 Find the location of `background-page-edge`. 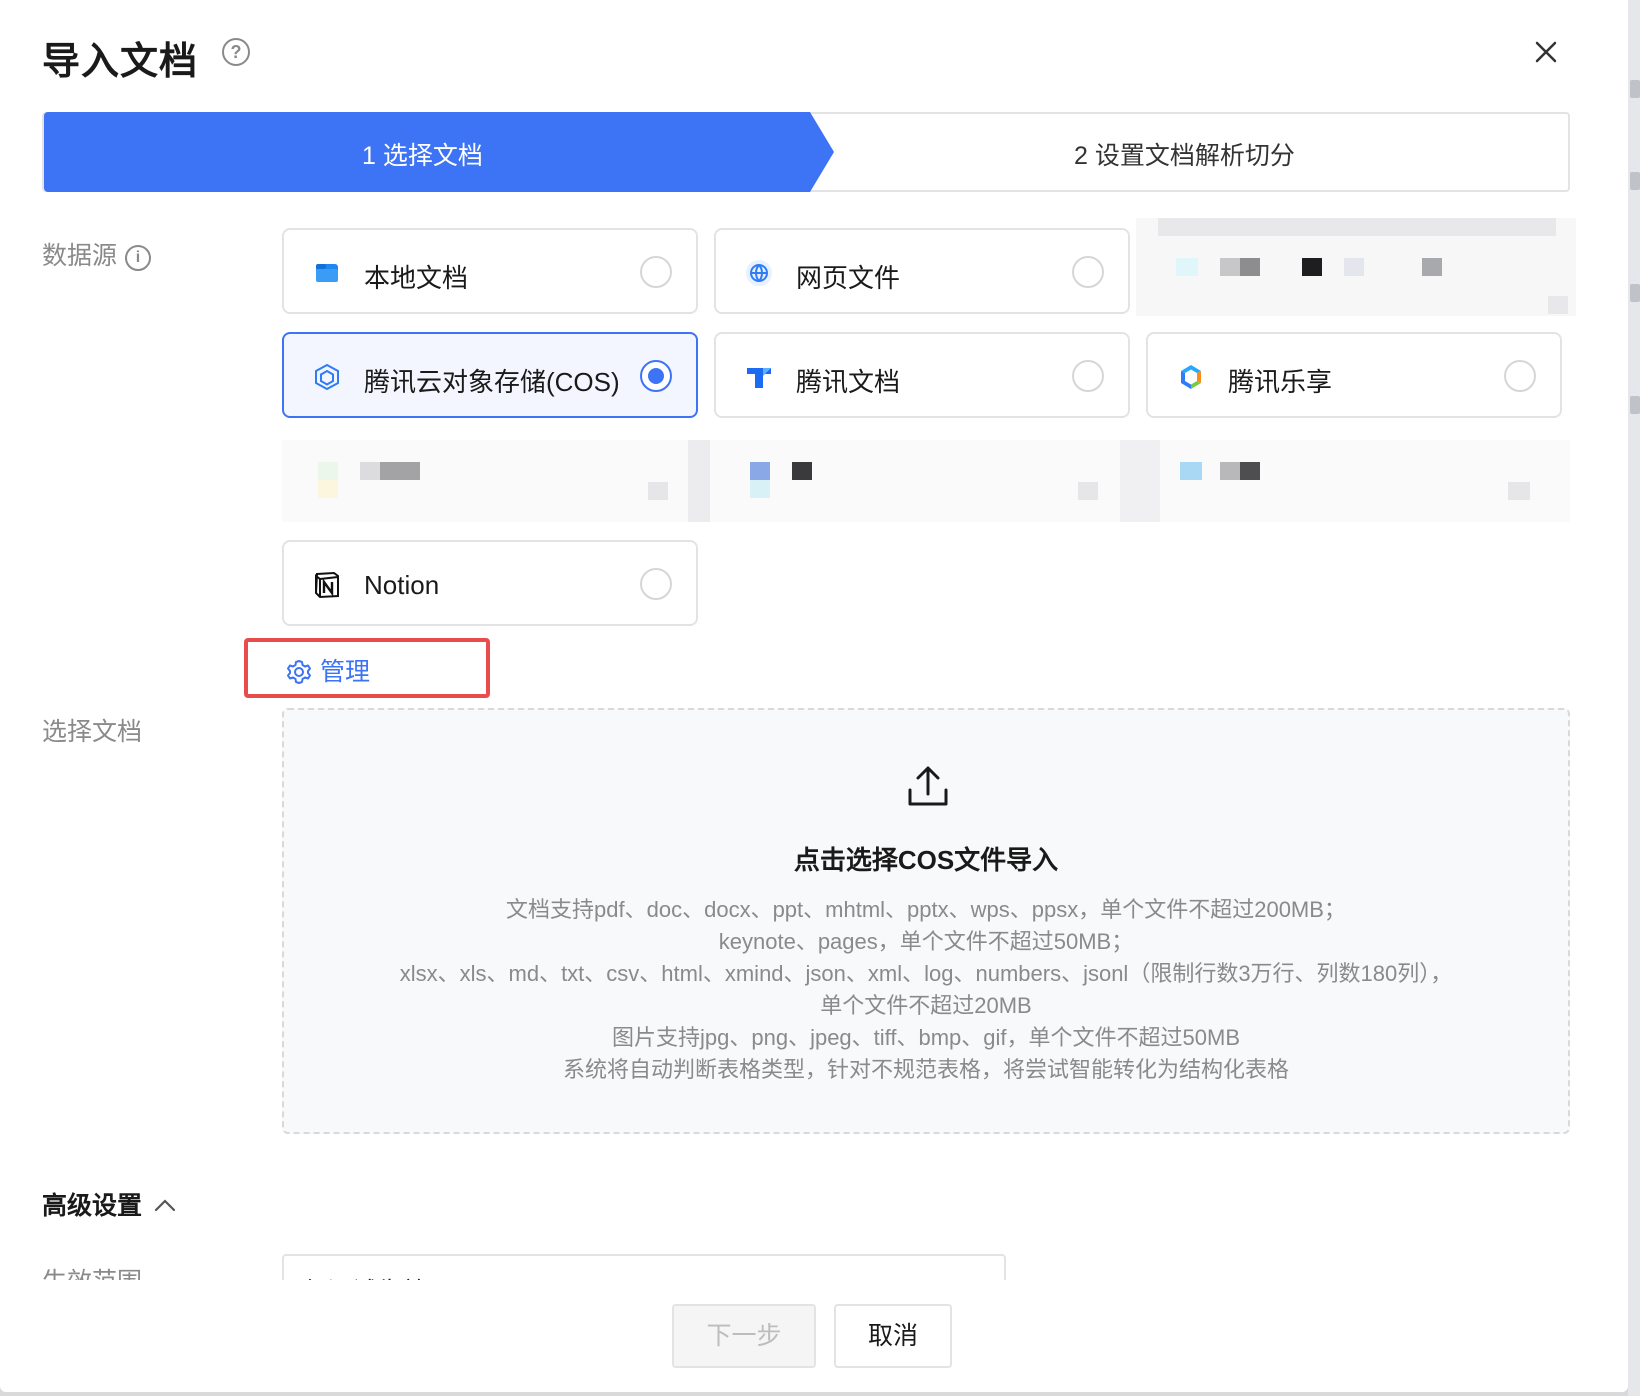

background-page-edge is located at coordinates (1634, 698).